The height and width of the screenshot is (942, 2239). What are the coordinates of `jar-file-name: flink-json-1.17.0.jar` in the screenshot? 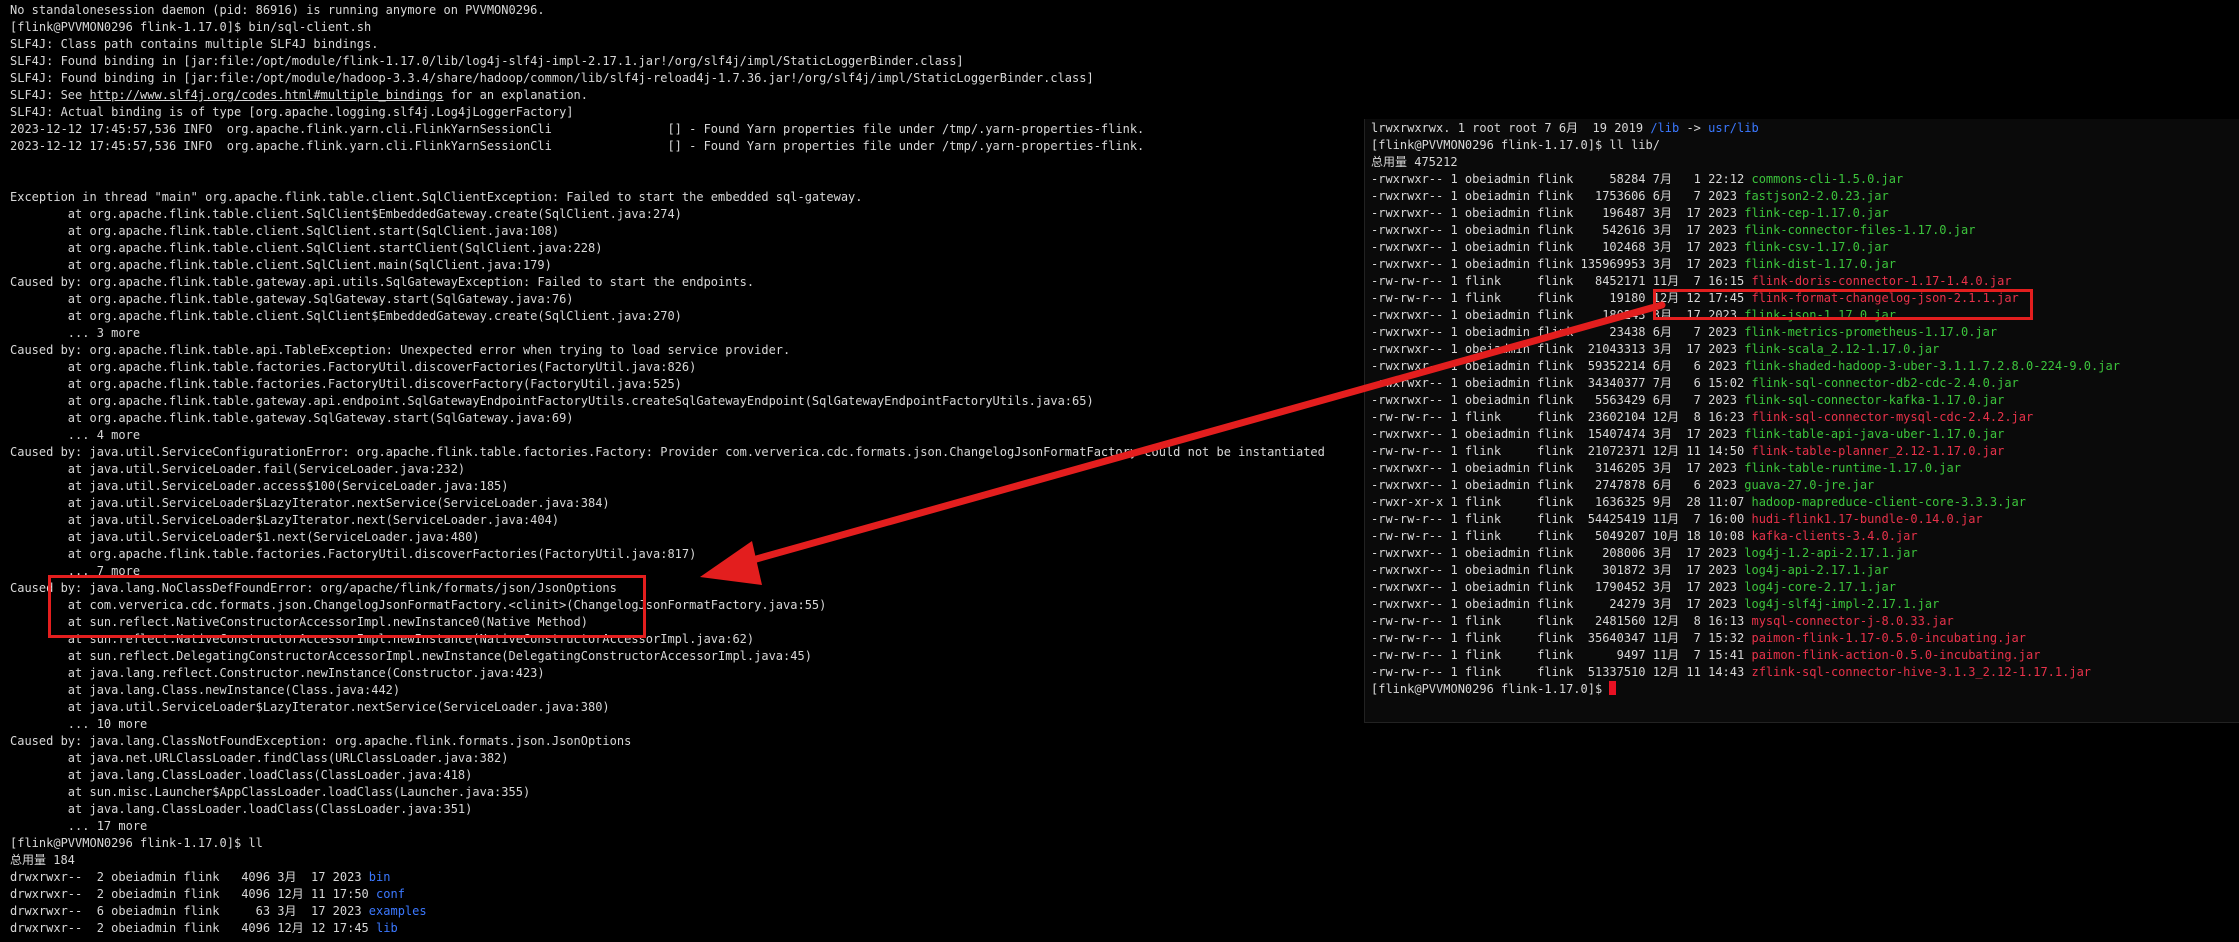 It's located at (1820, 315).